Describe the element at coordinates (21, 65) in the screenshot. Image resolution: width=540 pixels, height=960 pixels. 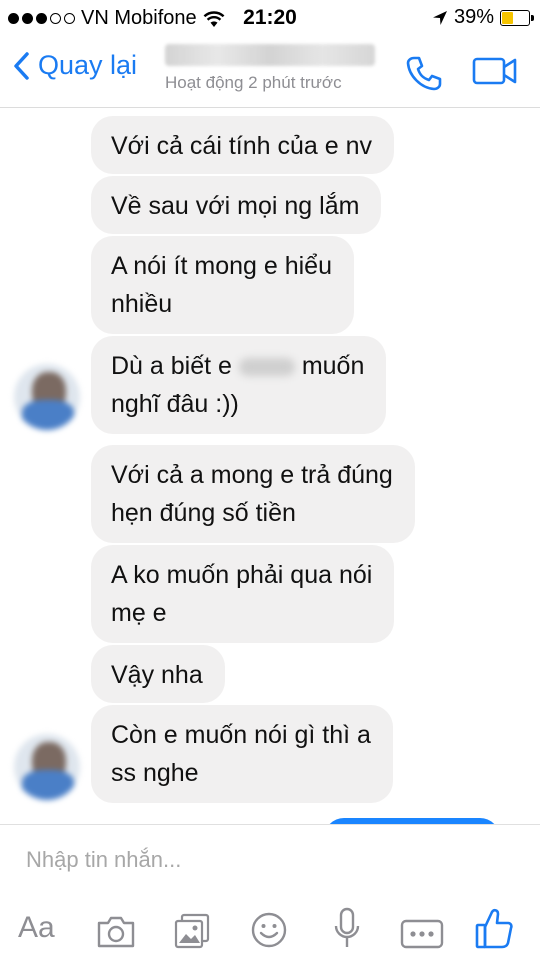
I see `back-chevron-icon` at that location.